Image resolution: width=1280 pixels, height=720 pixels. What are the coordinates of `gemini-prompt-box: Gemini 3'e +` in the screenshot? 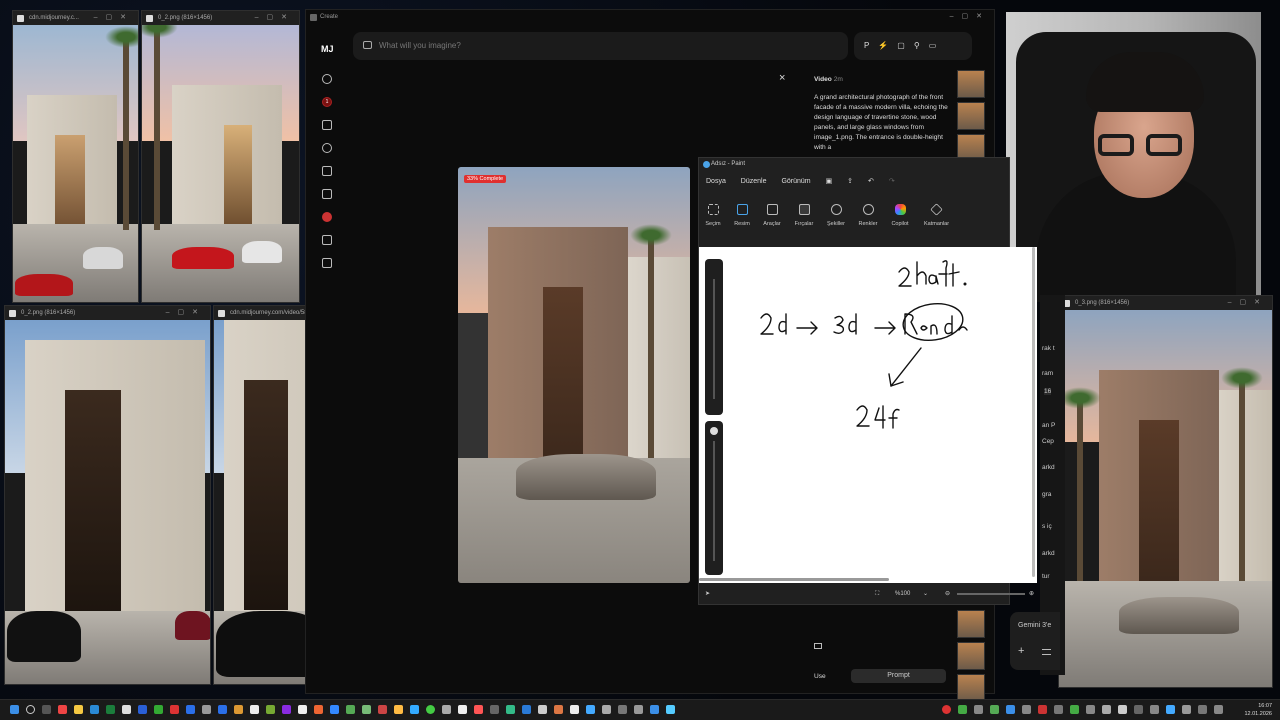 It's located at (1035, 641).